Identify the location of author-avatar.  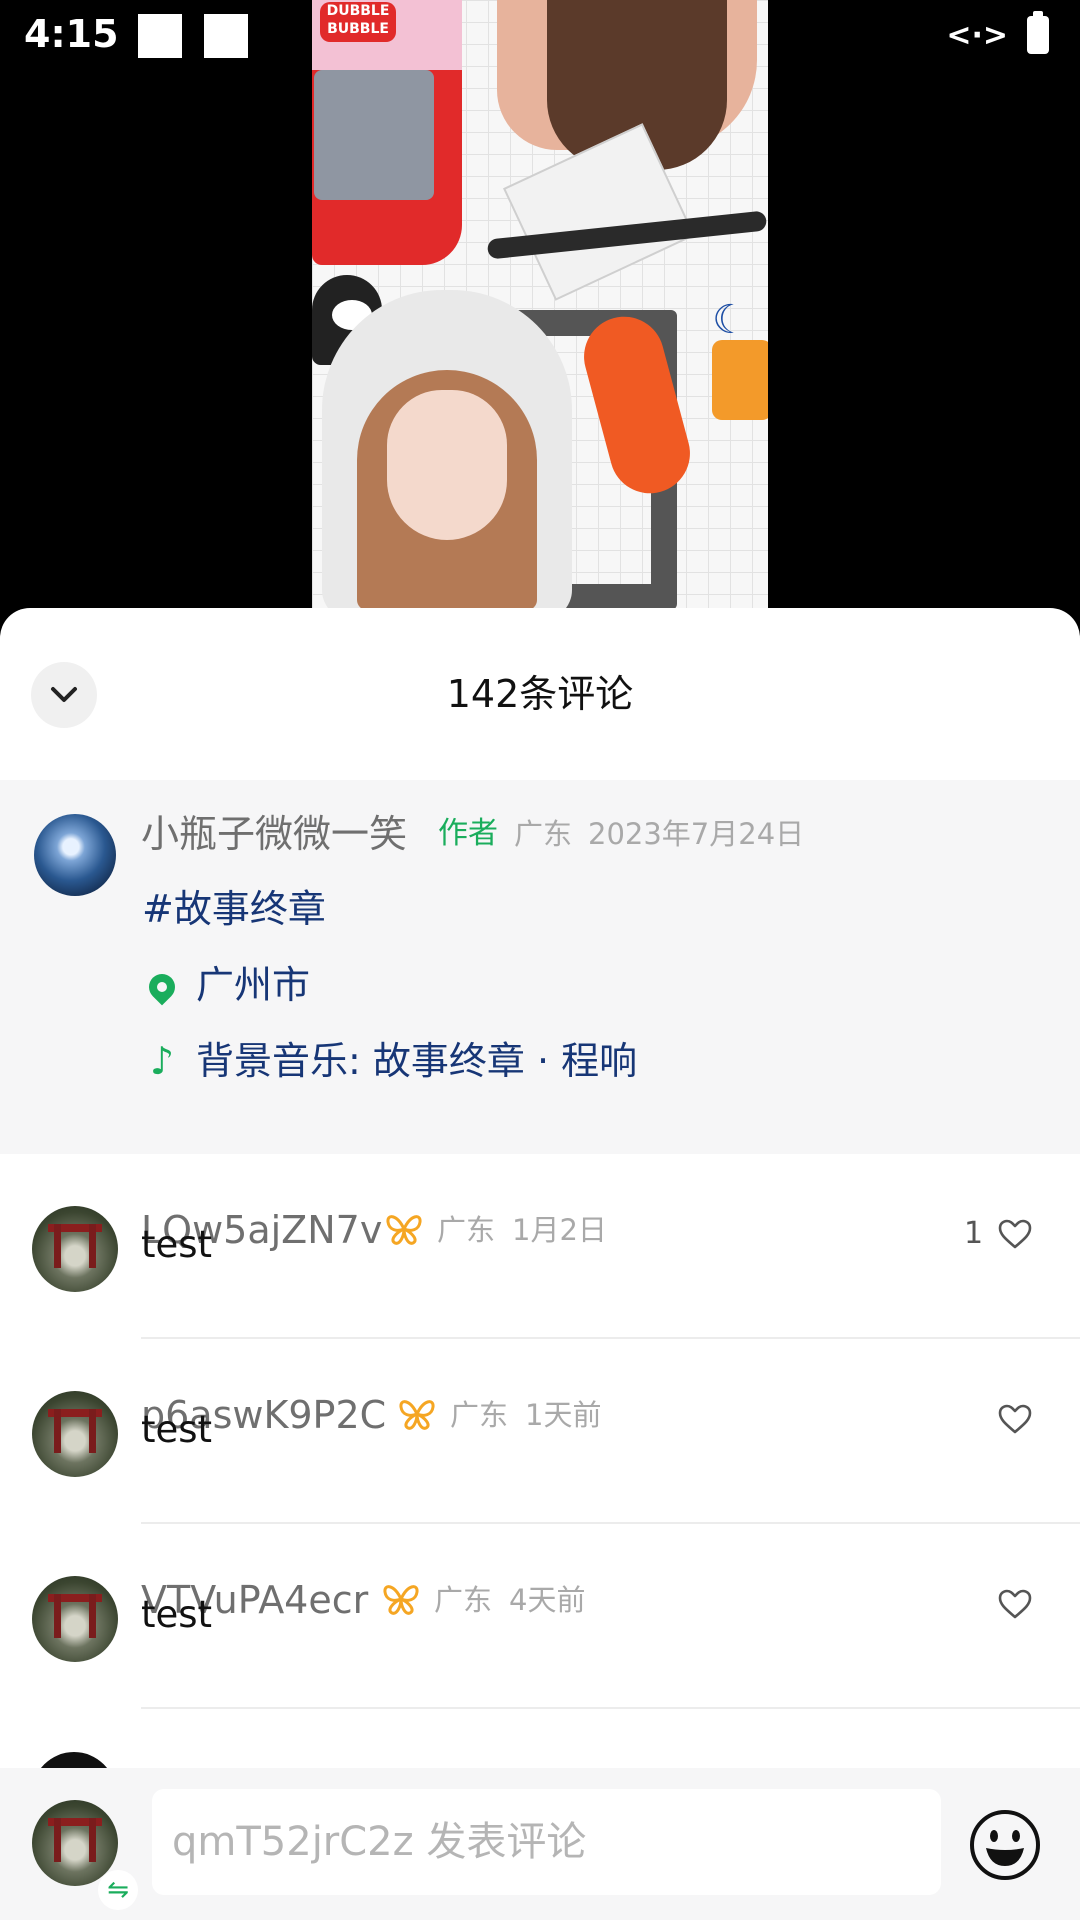
(75, 855).